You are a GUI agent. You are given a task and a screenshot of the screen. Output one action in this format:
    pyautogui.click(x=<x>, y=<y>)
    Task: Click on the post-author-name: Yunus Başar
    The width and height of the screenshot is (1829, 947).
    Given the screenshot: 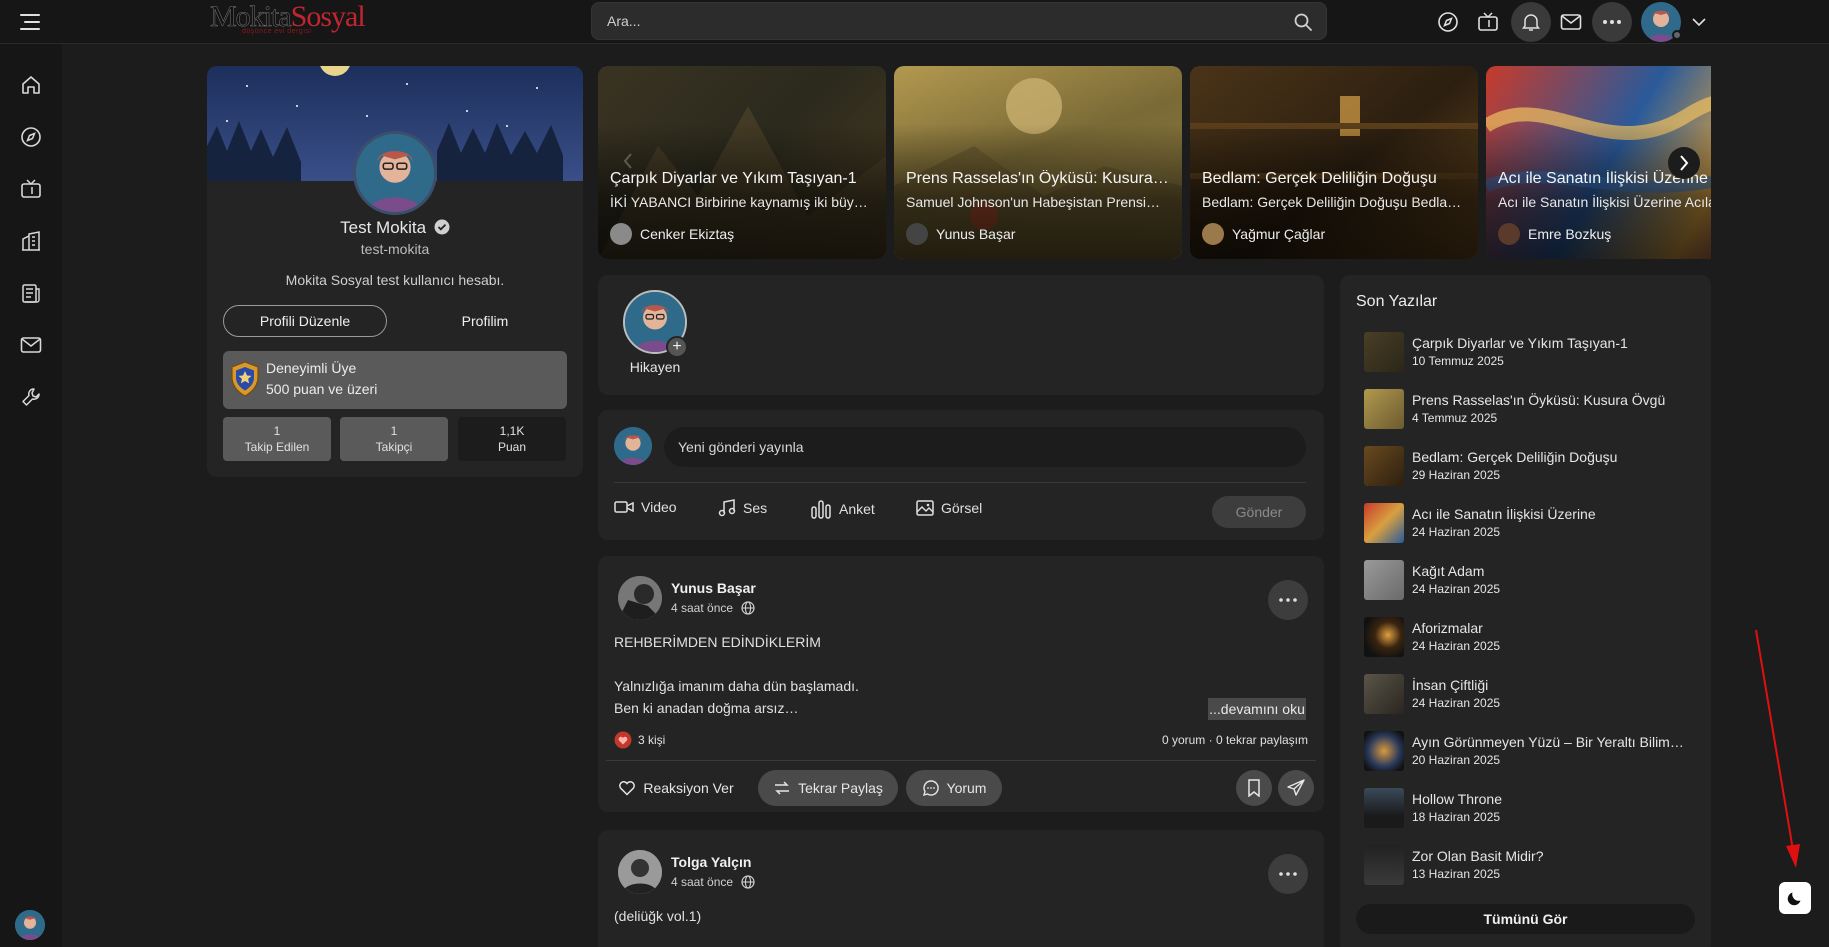 What is the action you would take?
    pyautogui.click(x=713, y=588)
    